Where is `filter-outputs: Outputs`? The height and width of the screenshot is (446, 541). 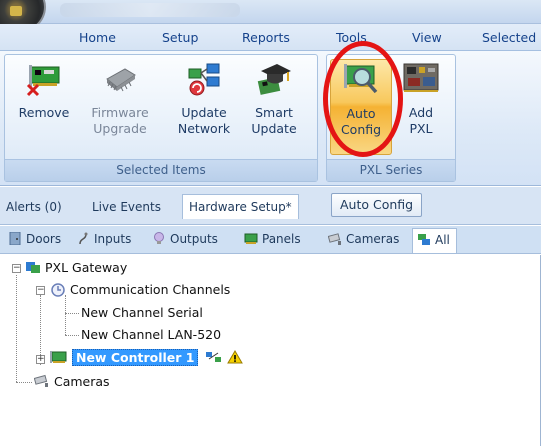 filter-outputs: Outputs is located at coordinates (185, 240).